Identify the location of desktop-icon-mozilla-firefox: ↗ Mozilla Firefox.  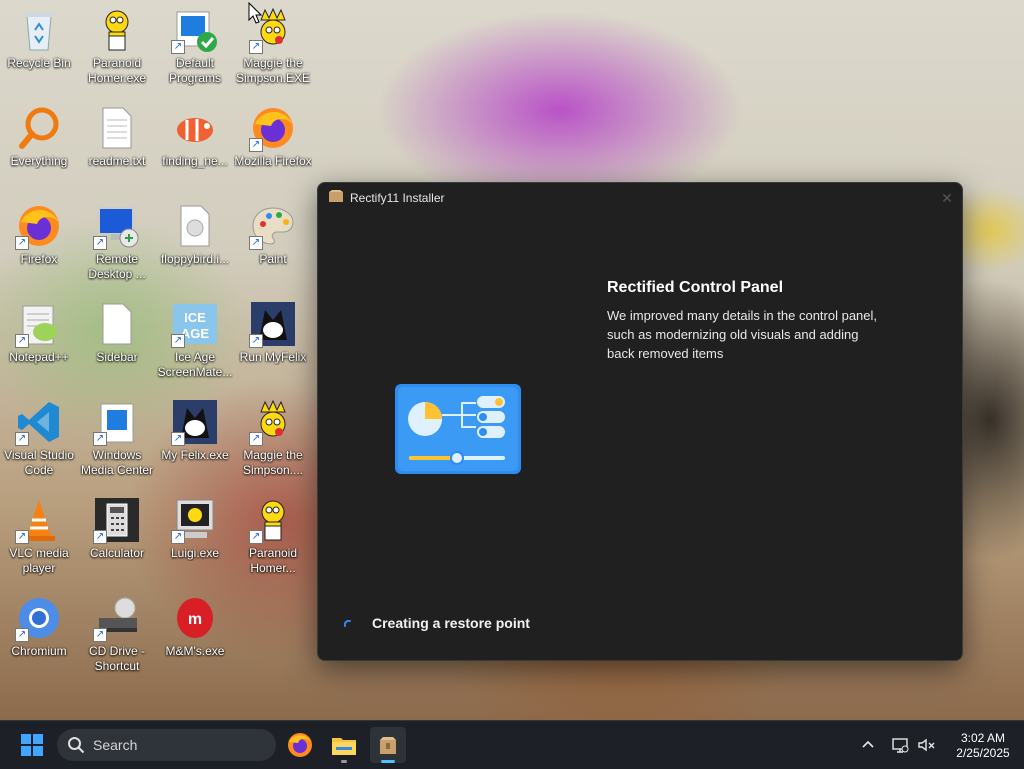
(273, 148).